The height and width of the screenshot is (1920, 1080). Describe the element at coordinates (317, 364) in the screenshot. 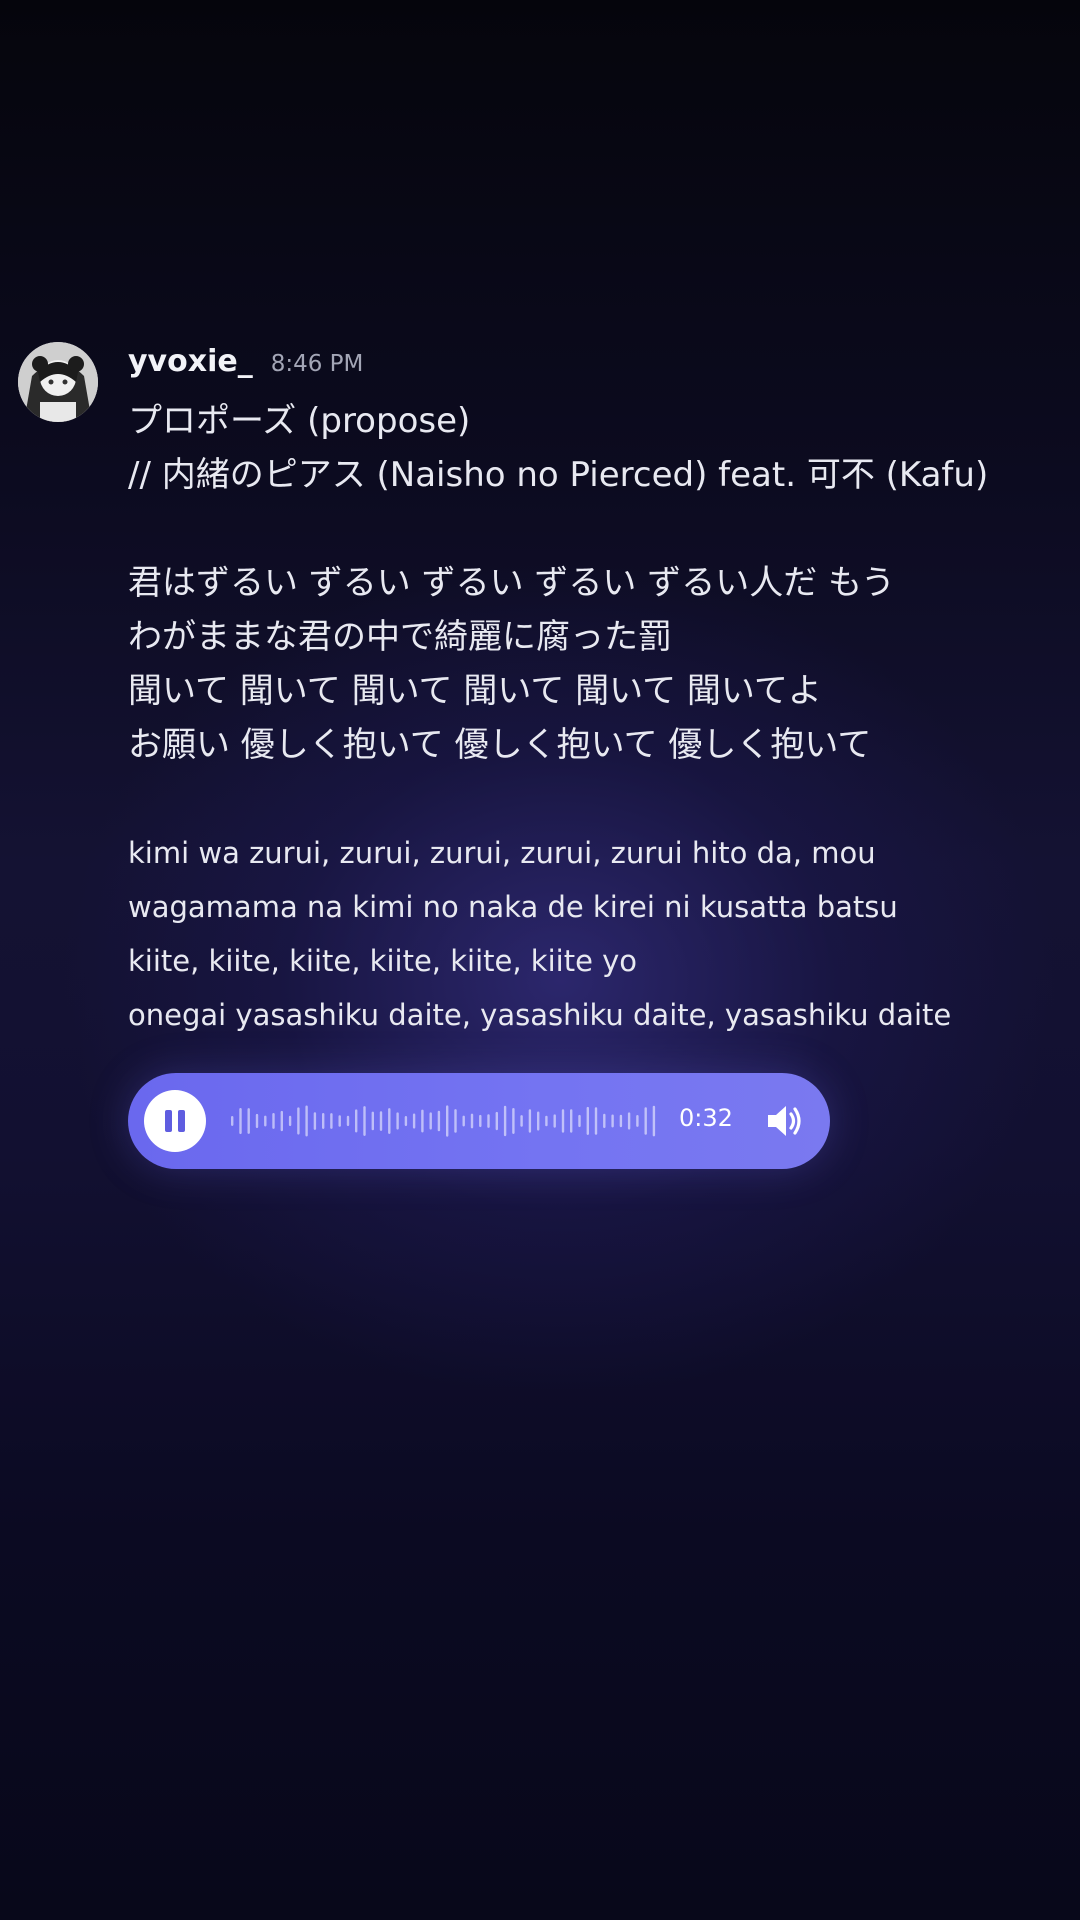

I see `timestamp: 8:46 PM` at that location.